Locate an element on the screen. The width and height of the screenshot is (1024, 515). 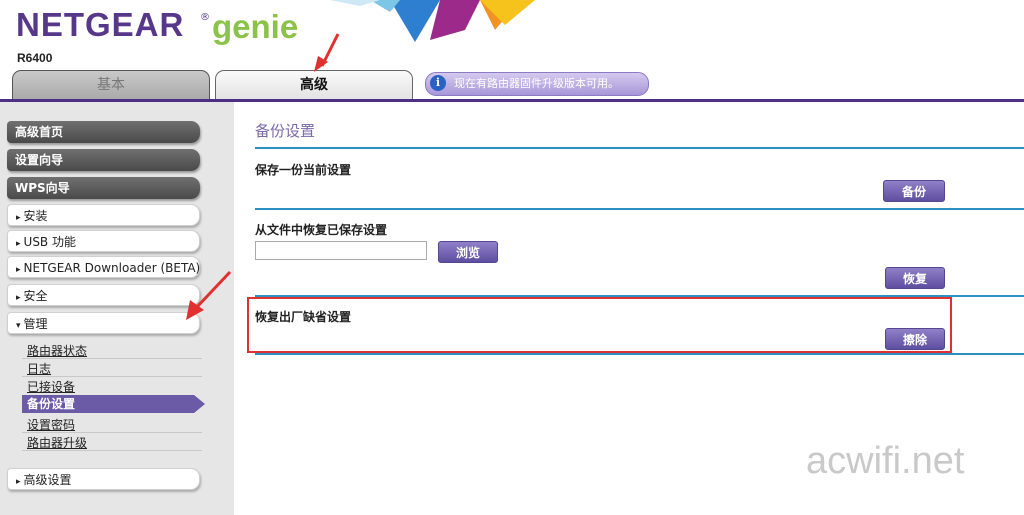
sidebar-item-setup: ▸ 安装 is located at coordinates (103, 215).